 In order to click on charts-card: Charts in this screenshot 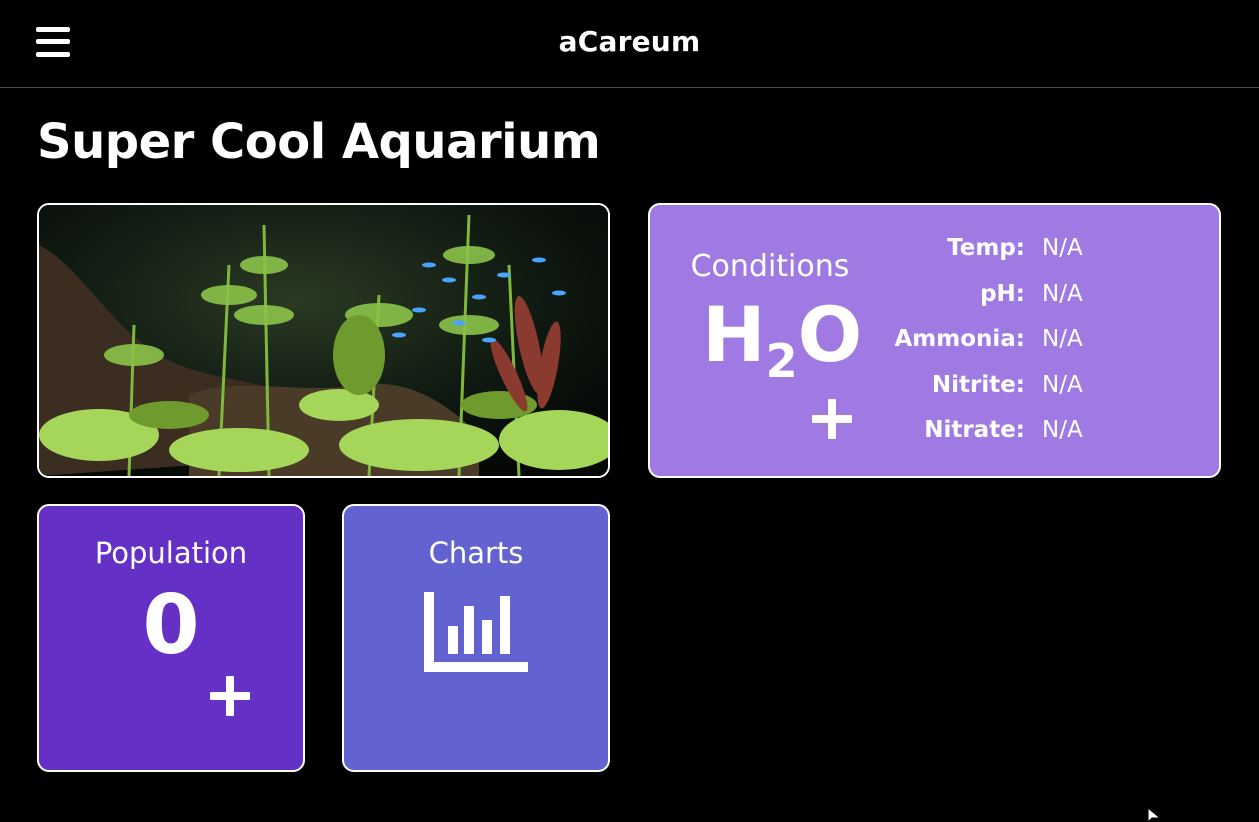, I will do `click(476, 638)`.